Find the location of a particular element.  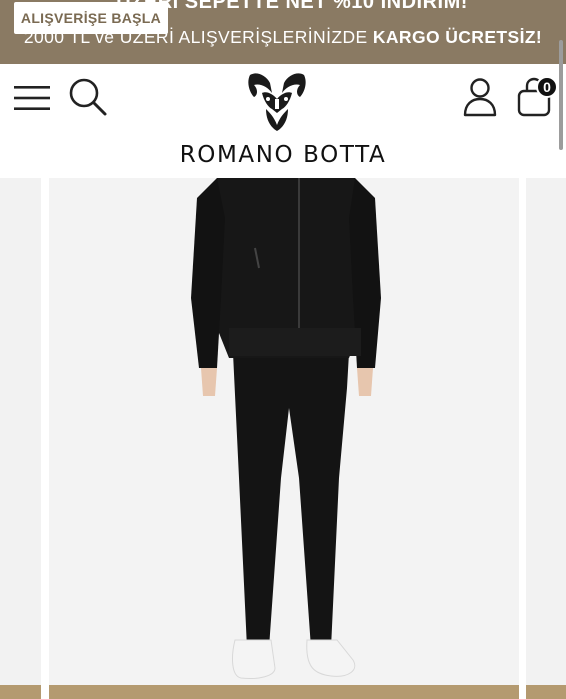

brand-name: ROMANO BOTTA is located at coordinates (283, 155).